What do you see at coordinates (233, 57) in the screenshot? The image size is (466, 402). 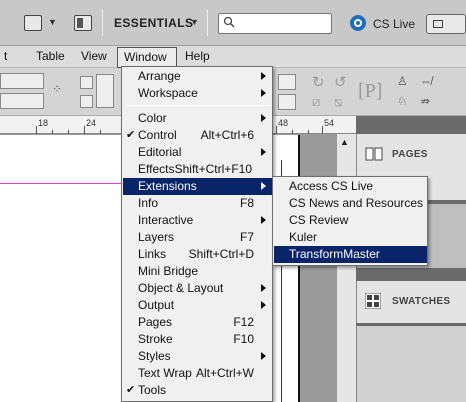 I see `menu-bar: t Table View Help` at bounding box center [233, 57].